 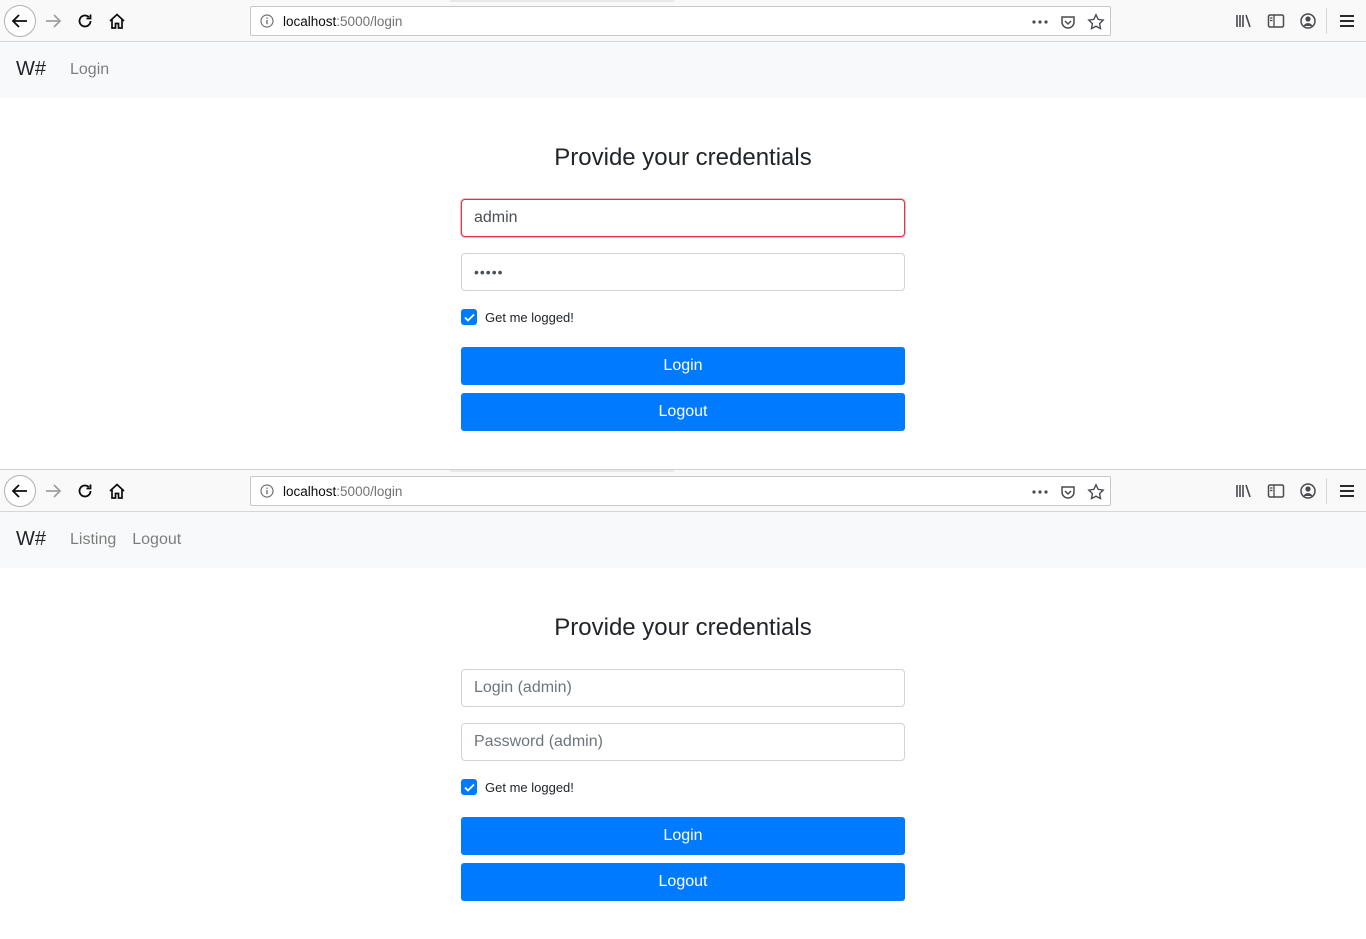 What do you see at coordinates (683, 272) in the screenshot?
I see `password-input: •••••` at bounding box center [683, 272].